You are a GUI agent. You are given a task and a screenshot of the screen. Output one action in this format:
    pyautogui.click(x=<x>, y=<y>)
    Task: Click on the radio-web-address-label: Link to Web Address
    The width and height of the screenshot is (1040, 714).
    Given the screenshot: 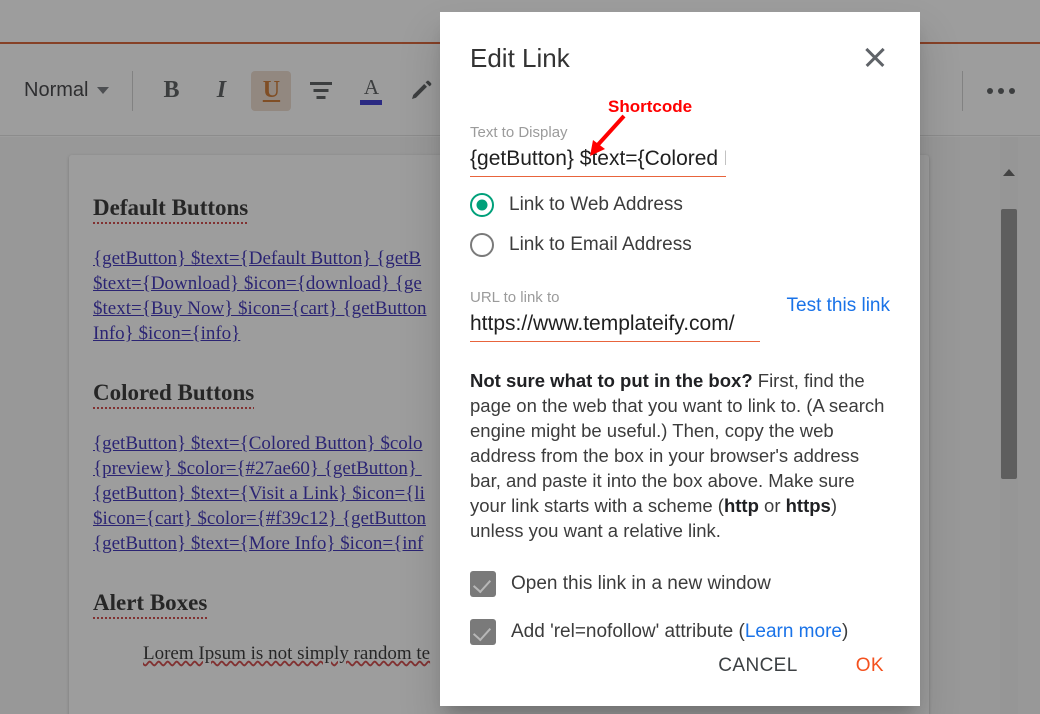 What is the action you would take?
    pyautogui.click(x=596, y=204)
    